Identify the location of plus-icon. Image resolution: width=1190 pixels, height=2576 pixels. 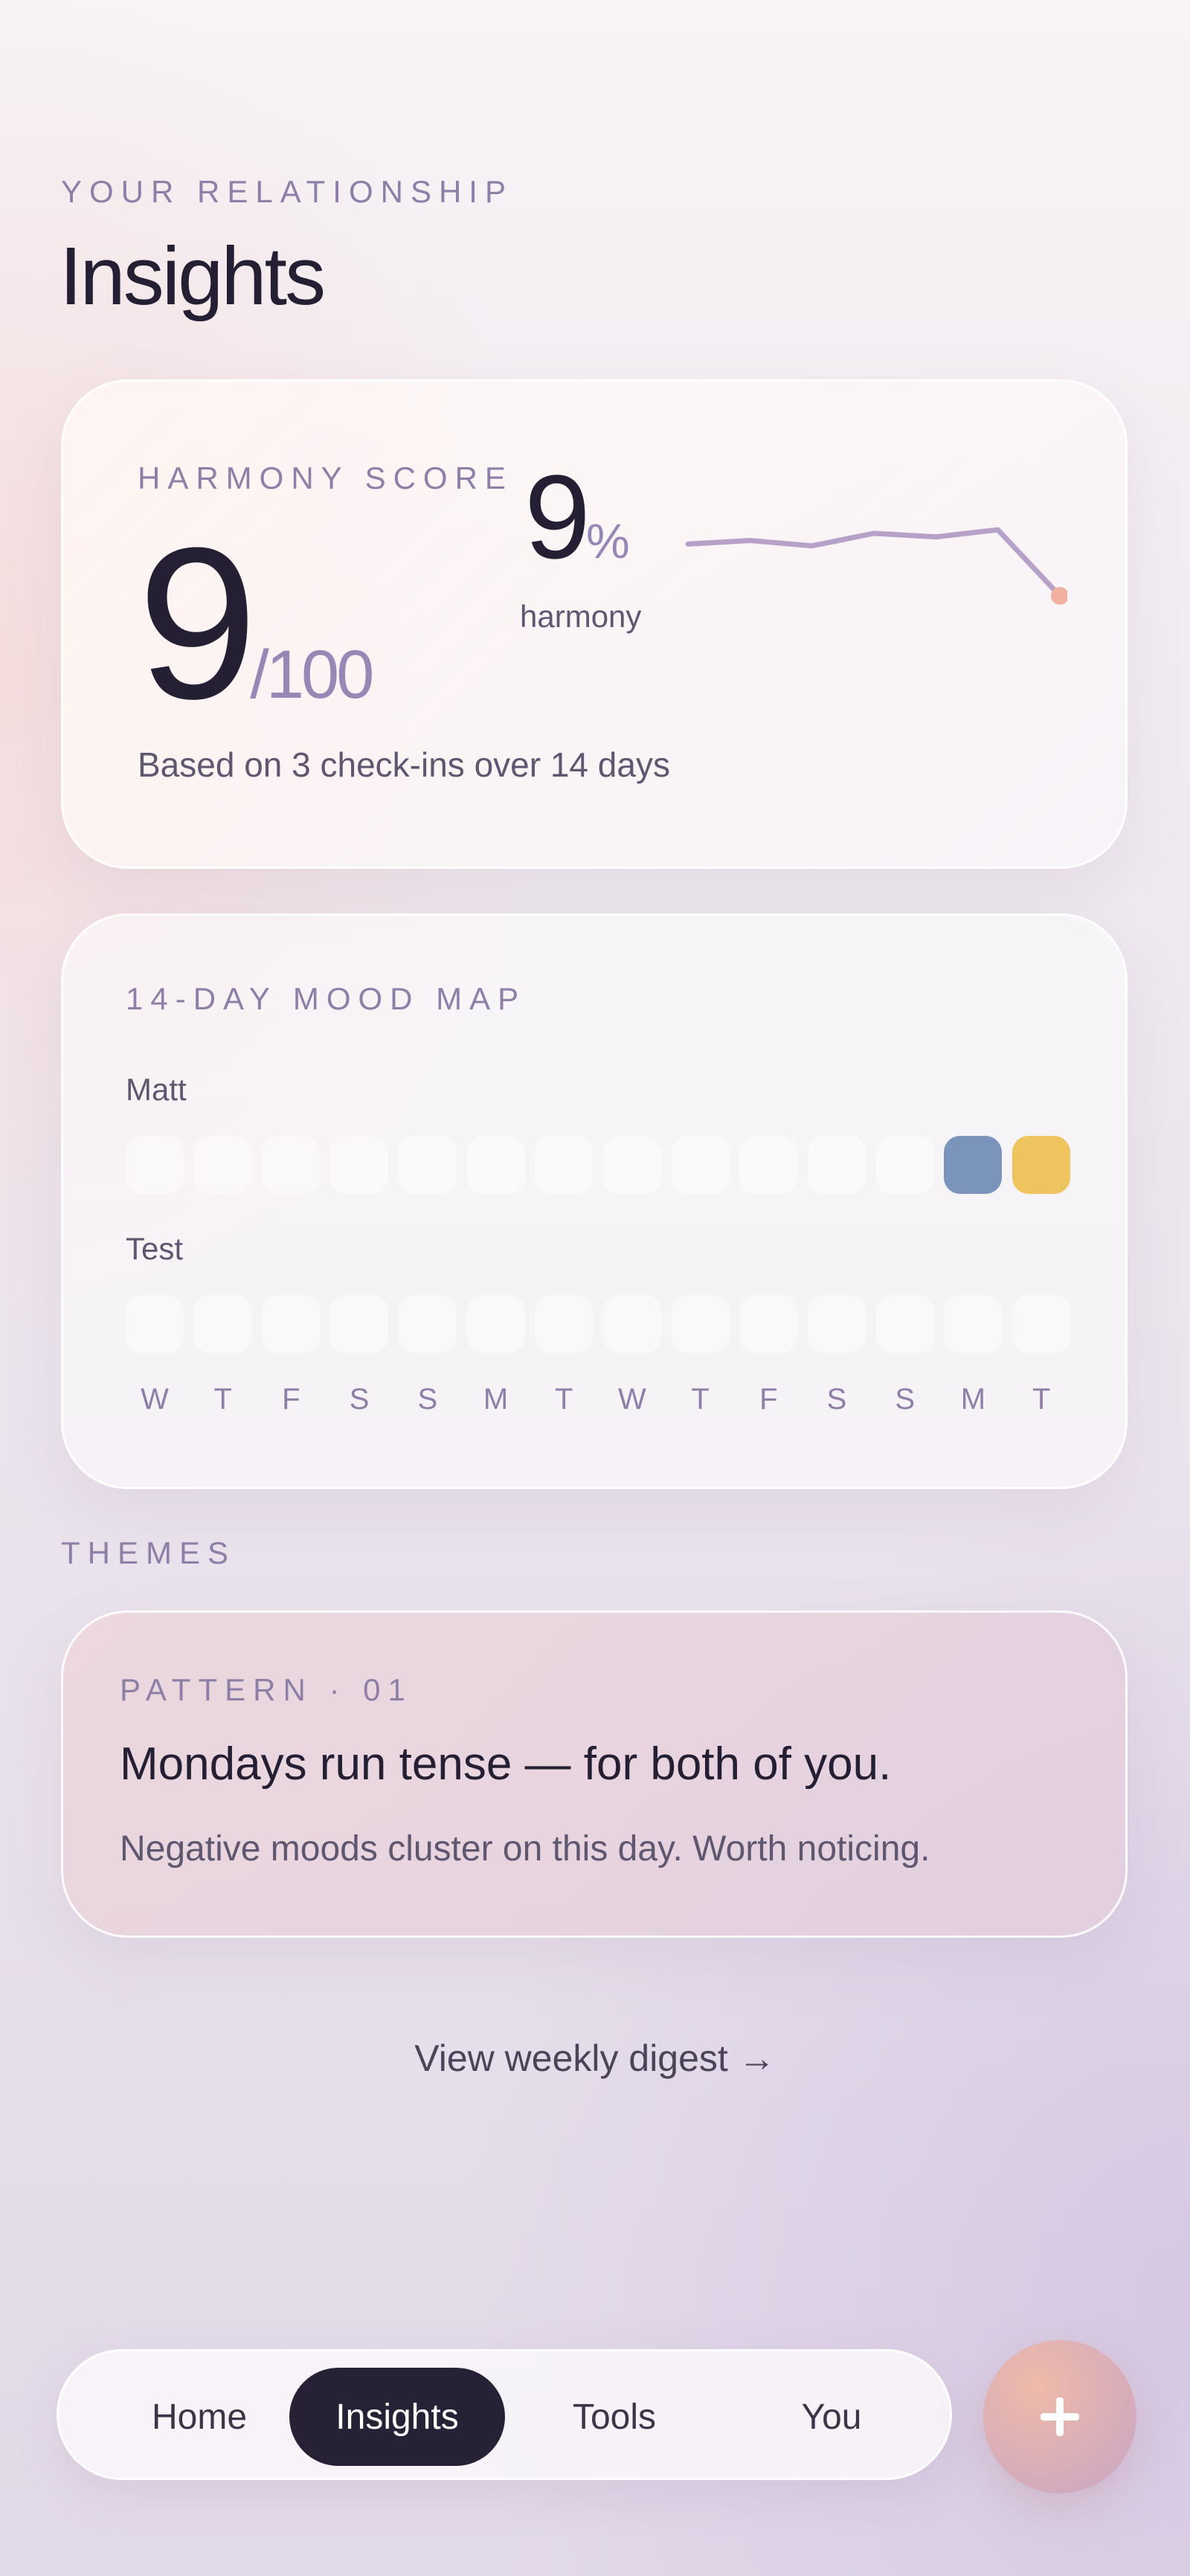
(1060, 2416).